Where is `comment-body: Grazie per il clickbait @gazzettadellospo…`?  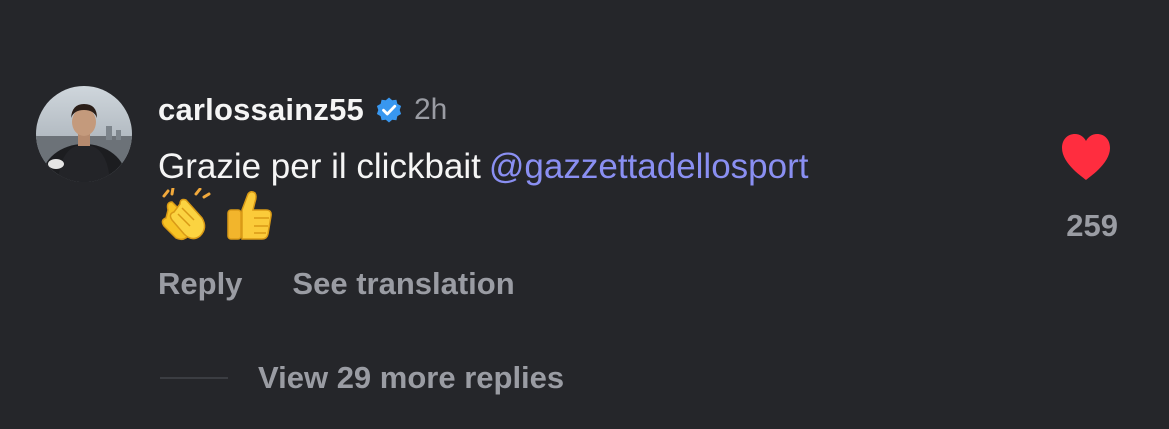 comment-body: Grazie per il clickbait @gazzettadellospo… is located at coordinates (588, 167).